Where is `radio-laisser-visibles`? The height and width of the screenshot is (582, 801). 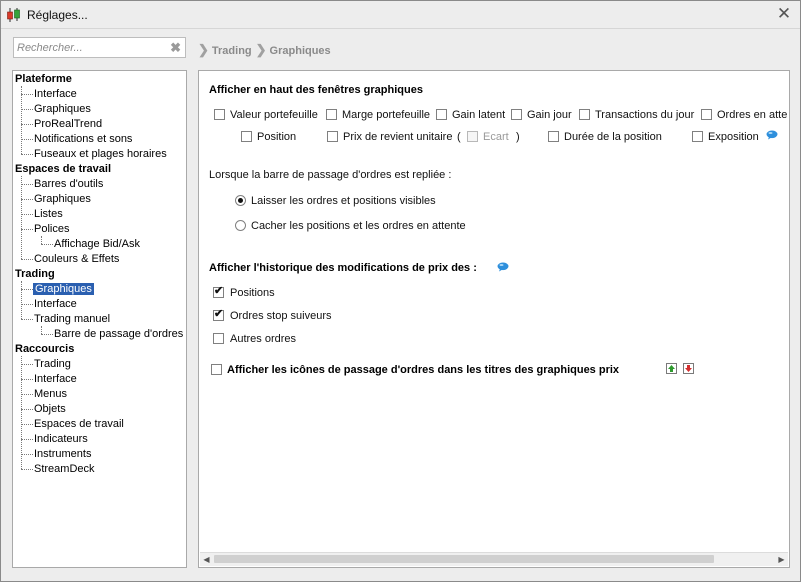
radio-laisser-visibles is located at coordinates (240, 200).